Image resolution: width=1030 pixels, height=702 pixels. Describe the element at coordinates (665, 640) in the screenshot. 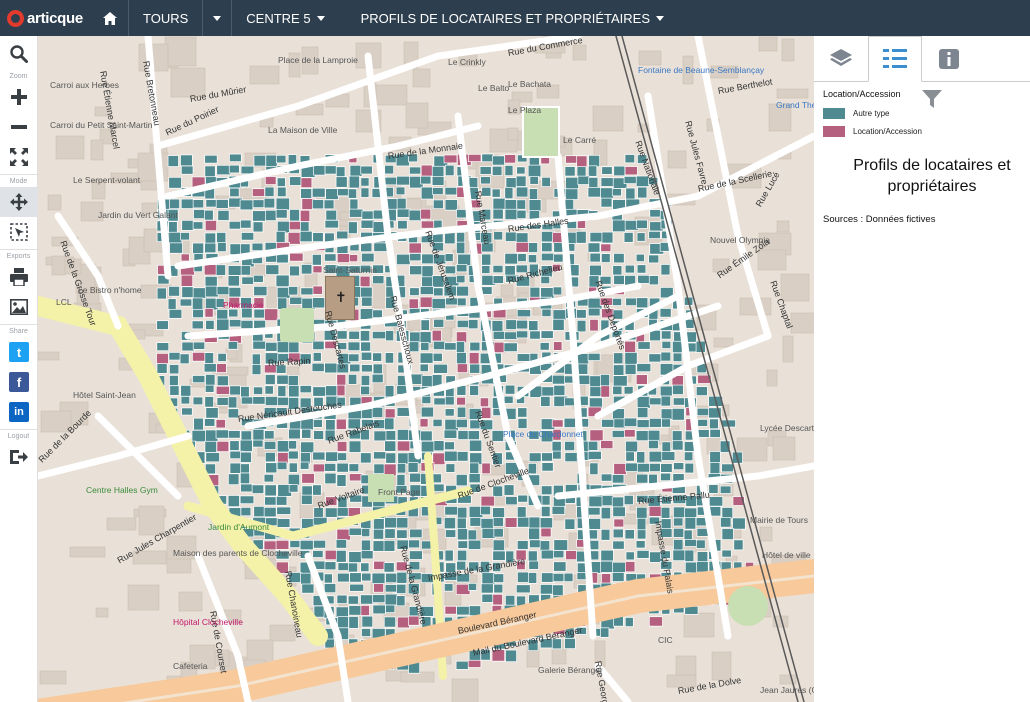

I see `place-label: CIC` at that location.